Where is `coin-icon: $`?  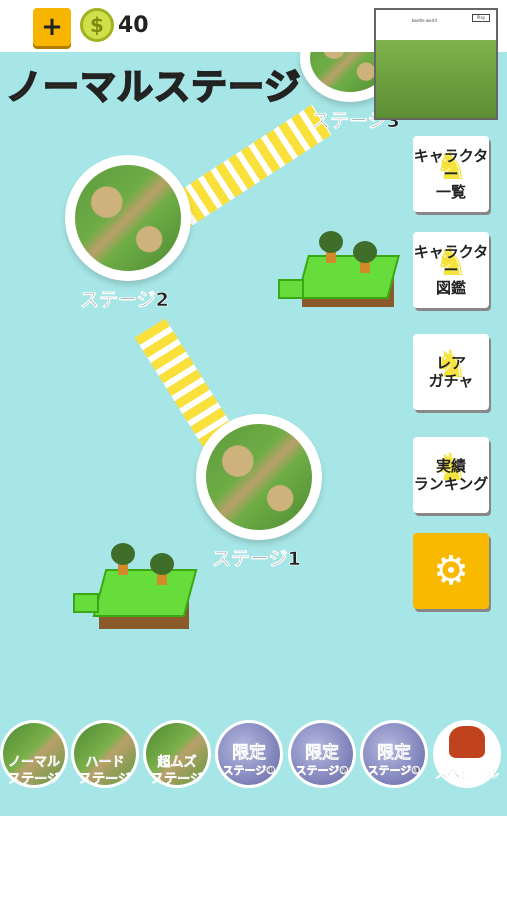 coin-icon: $ is located at coordinates (97, 25).